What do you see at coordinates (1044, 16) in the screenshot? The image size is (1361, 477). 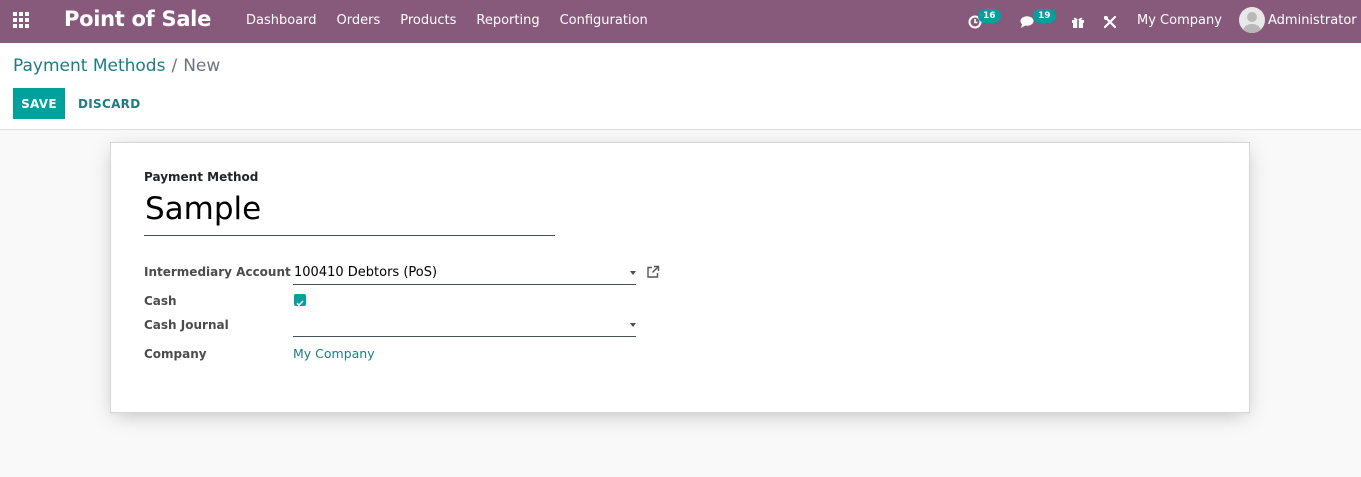 I see `message-count-badge: 19` at bounding box center [1044, 16].